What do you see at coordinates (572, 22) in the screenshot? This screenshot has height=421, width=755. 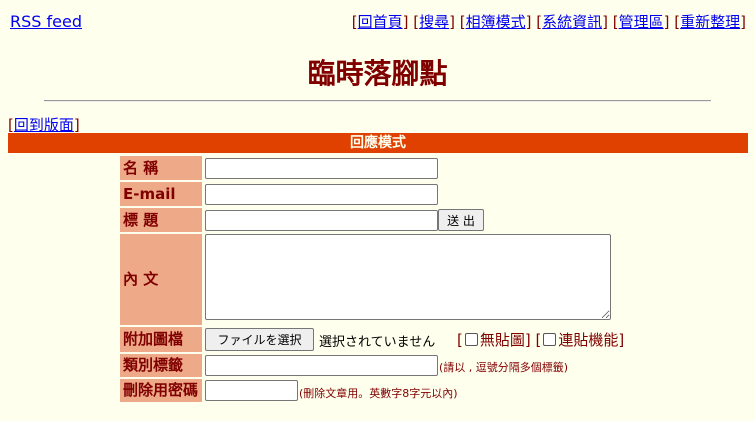 I see `nav-sysinfo-link: 系統資訊` at bounding box center [572, 22].